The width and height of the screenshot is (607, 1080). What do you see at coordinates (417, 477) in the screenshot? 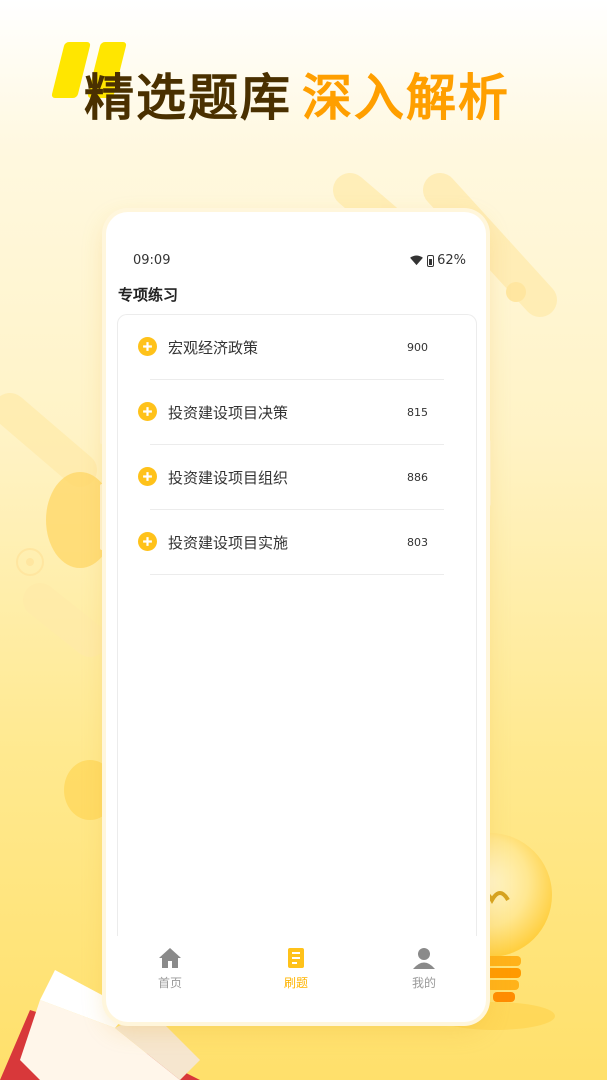
I see `item-count: 886` at bounding box center [417, 477].